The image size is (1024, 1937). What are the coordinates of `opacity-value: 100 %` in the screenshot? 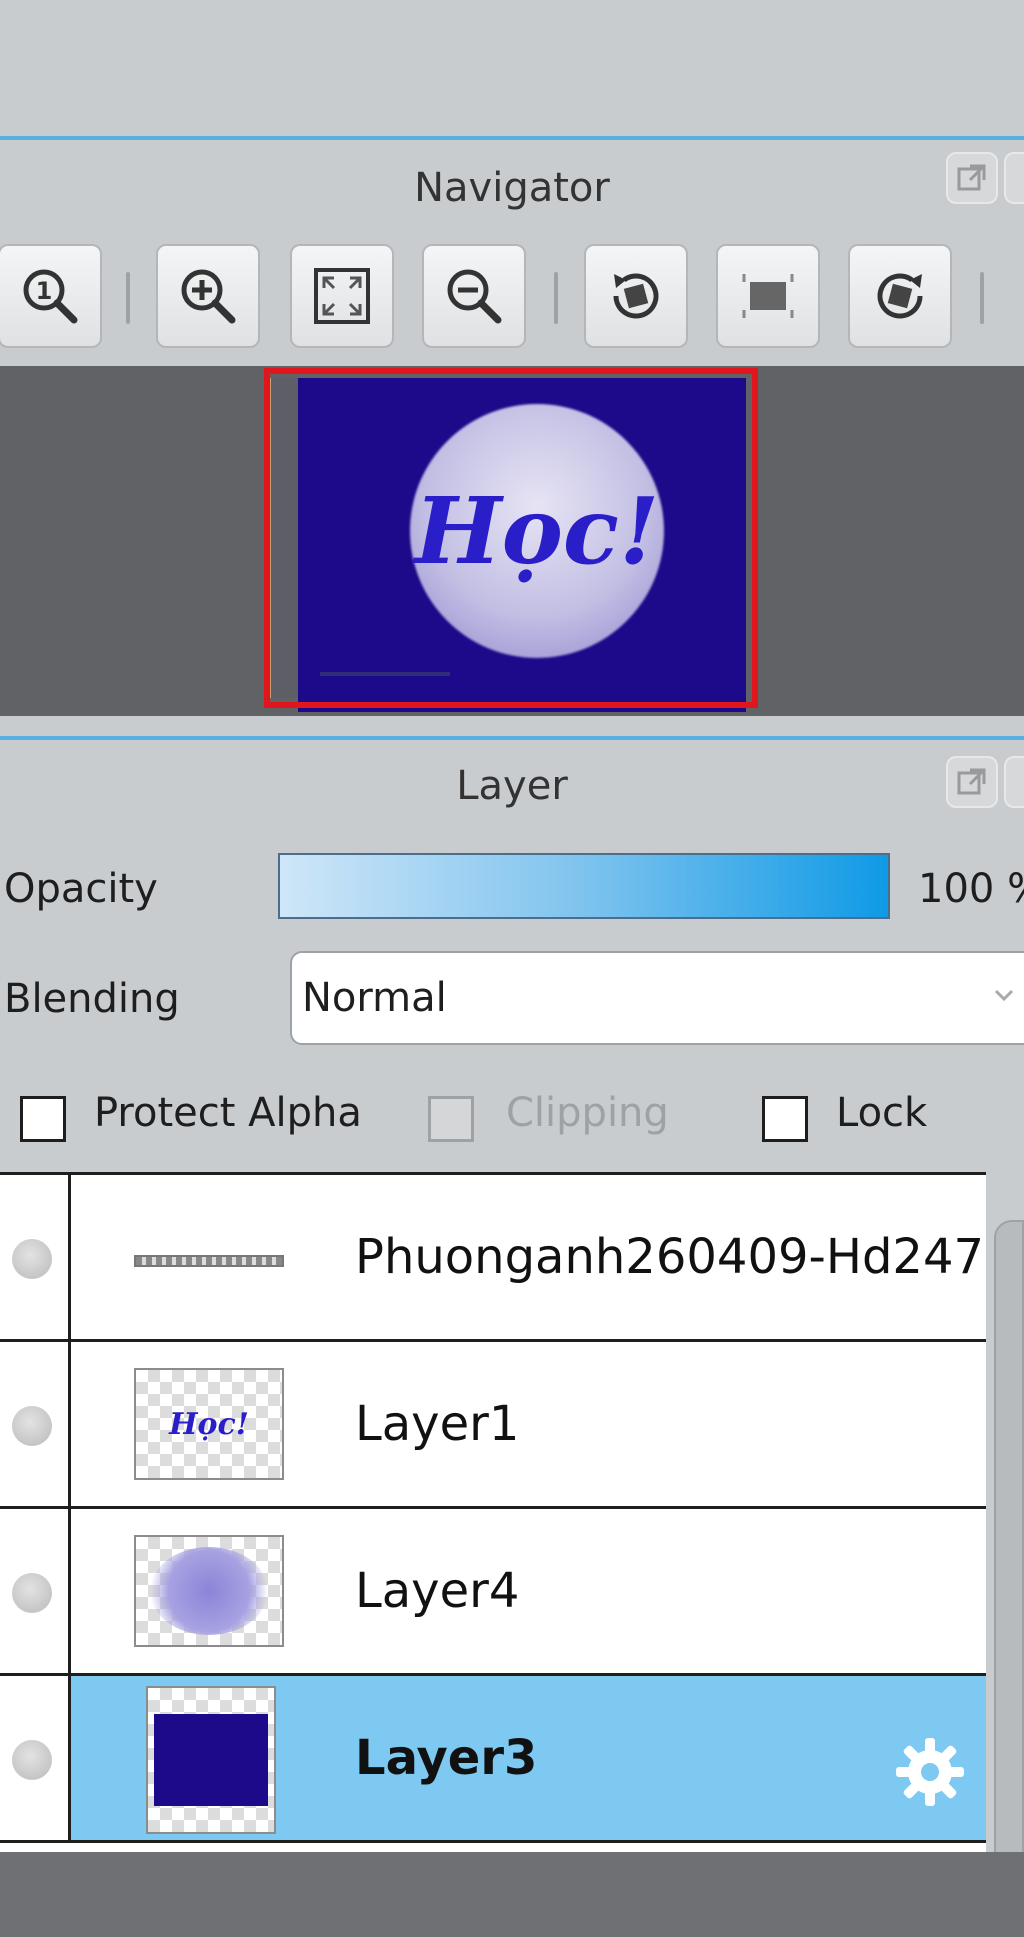 It's located at (971, 889).